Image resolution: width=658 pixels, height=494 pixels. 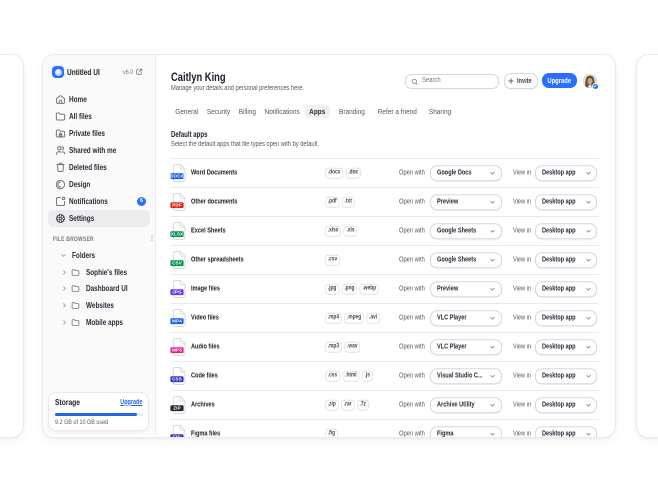 I want to click on svg-text: MP3, so click(x=177, y=350).